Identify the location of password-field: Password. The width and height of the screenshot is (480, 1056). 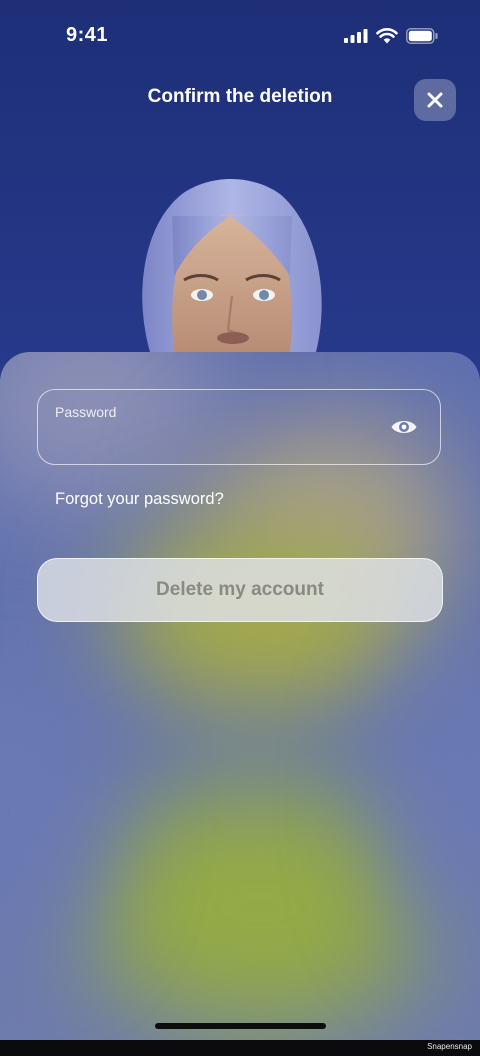
(239, 427).